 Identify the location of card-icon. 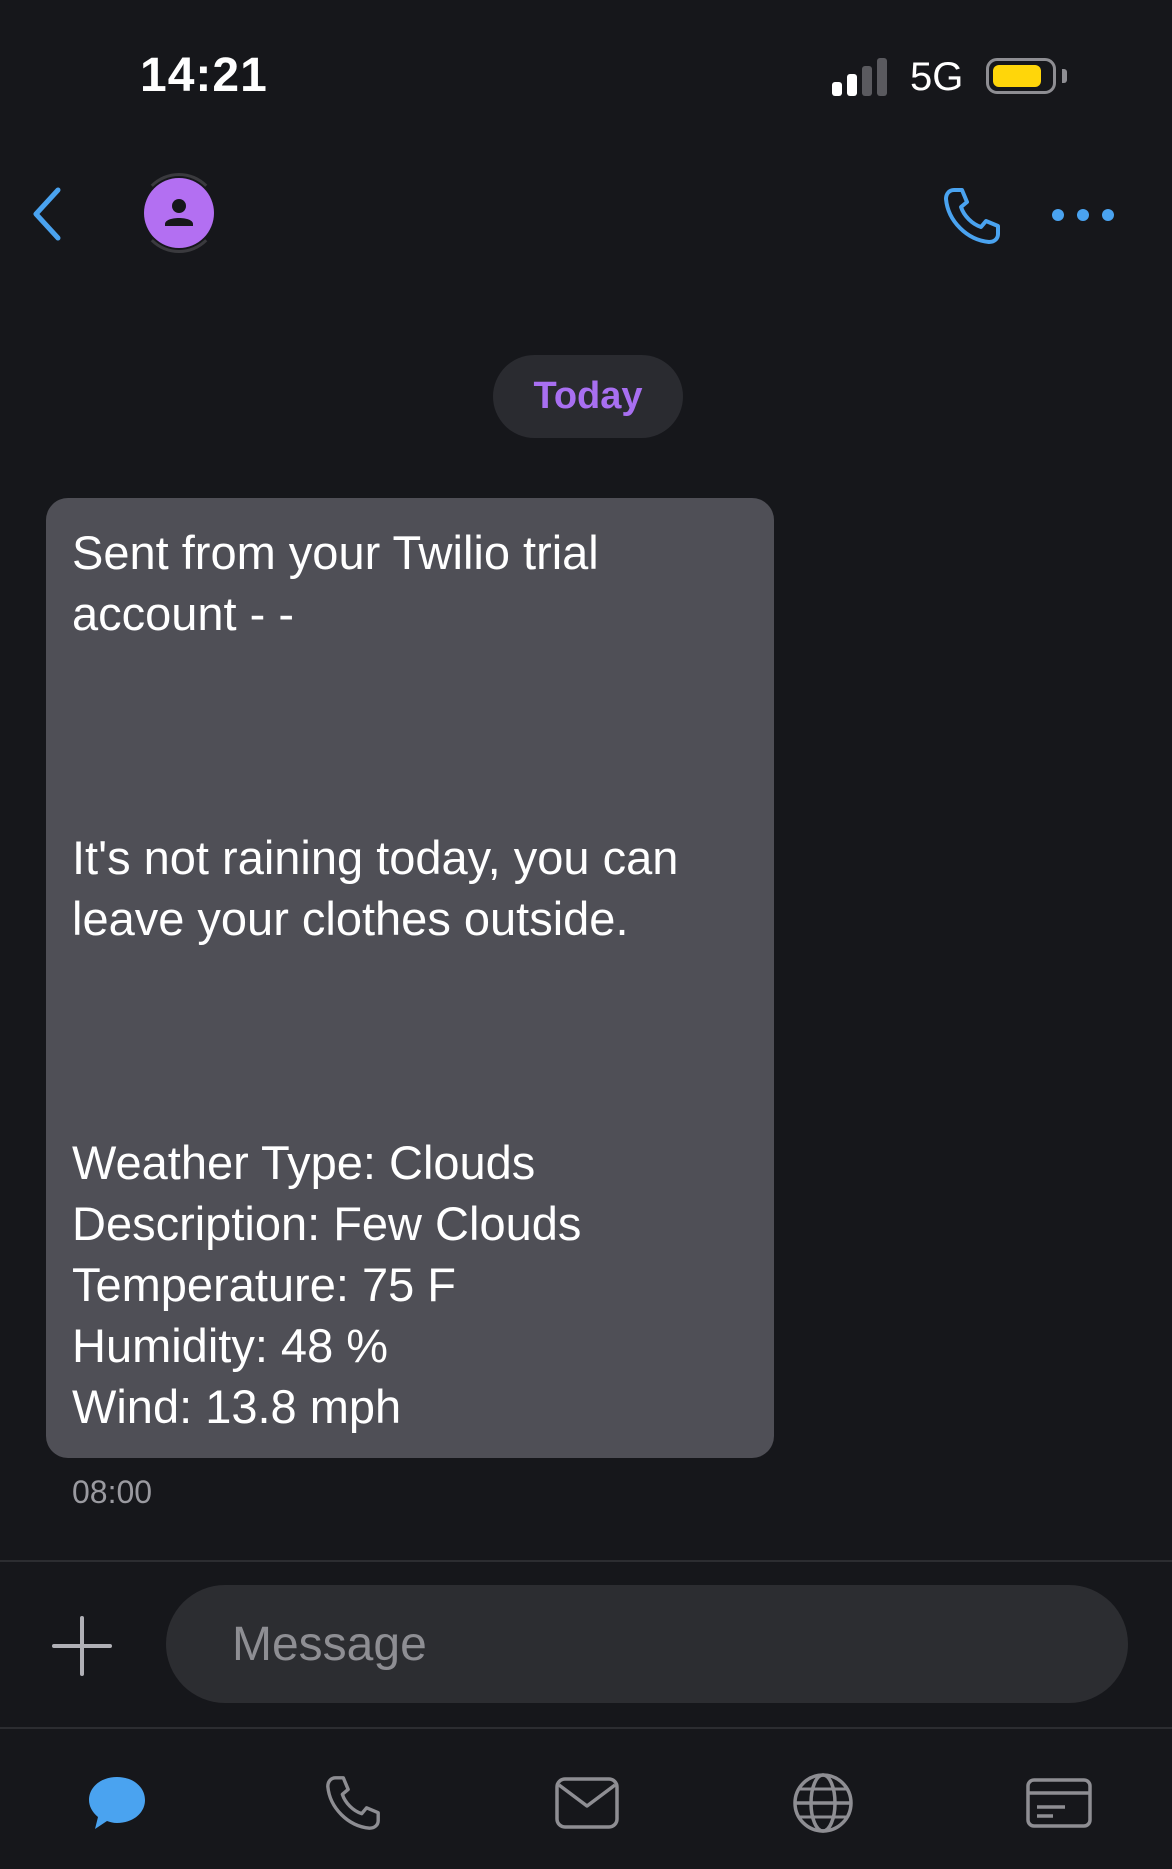
(1059, 1803).